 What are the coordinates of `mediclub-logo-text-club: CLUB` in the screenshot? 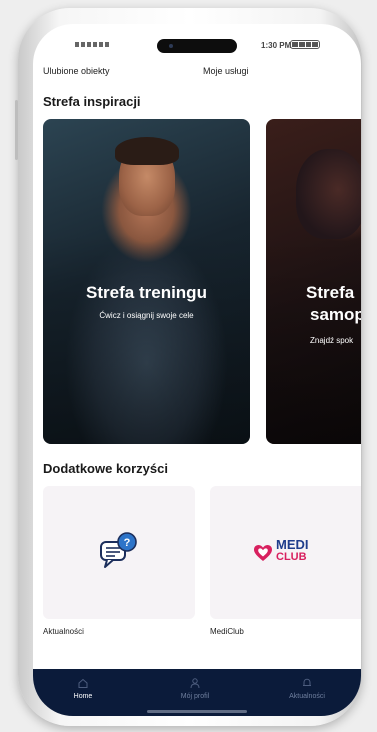 It's located at (291, 557).